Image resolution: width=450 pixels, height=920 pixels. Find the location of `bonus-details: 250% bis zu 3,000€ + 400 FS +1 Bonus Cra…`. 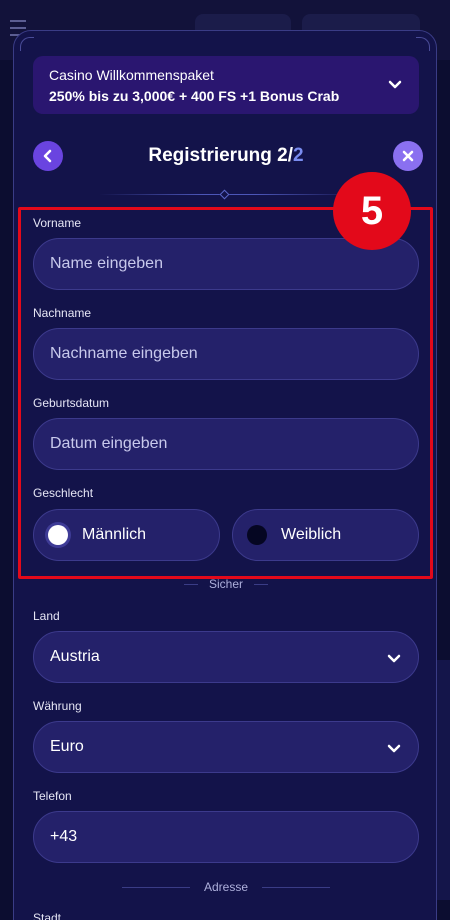

bonus-details: 250% bis zu 3,000€ + 400 FS +1 Bonus Cra… is located at coordinates (194, 96).